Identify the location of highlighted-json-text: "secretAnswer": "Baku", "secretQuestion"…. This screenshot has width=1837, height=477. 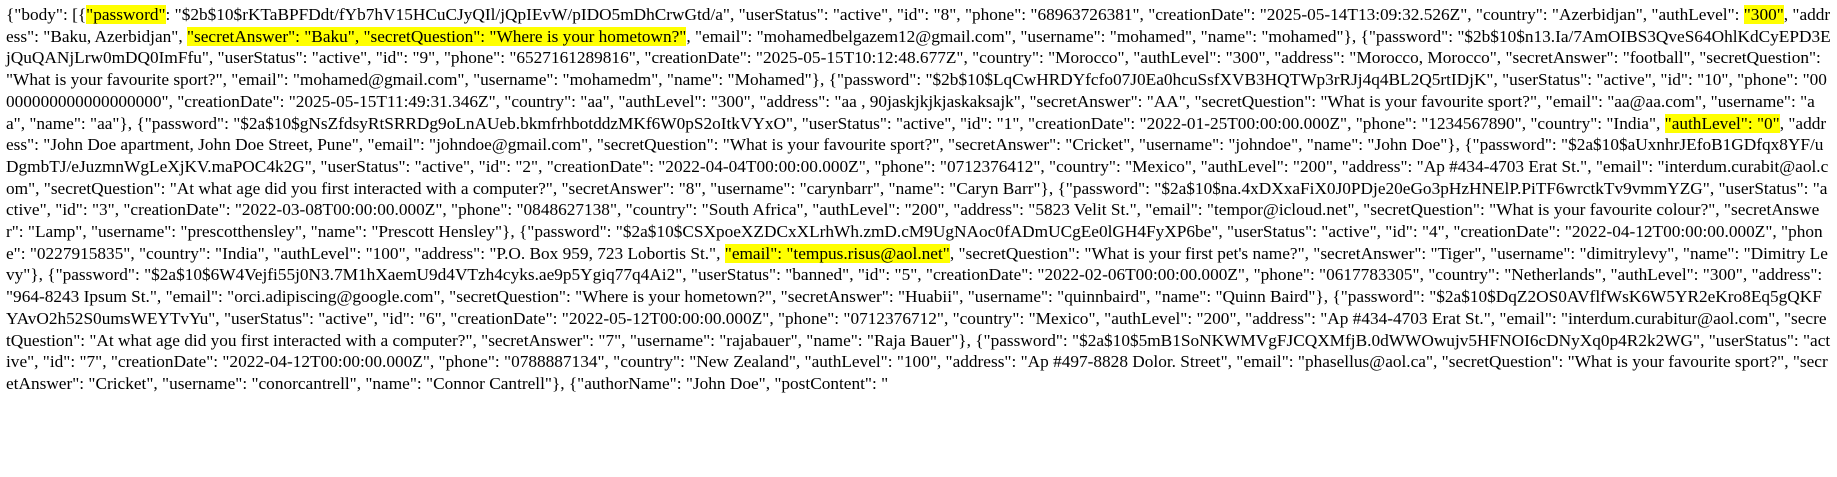
(436, 36).